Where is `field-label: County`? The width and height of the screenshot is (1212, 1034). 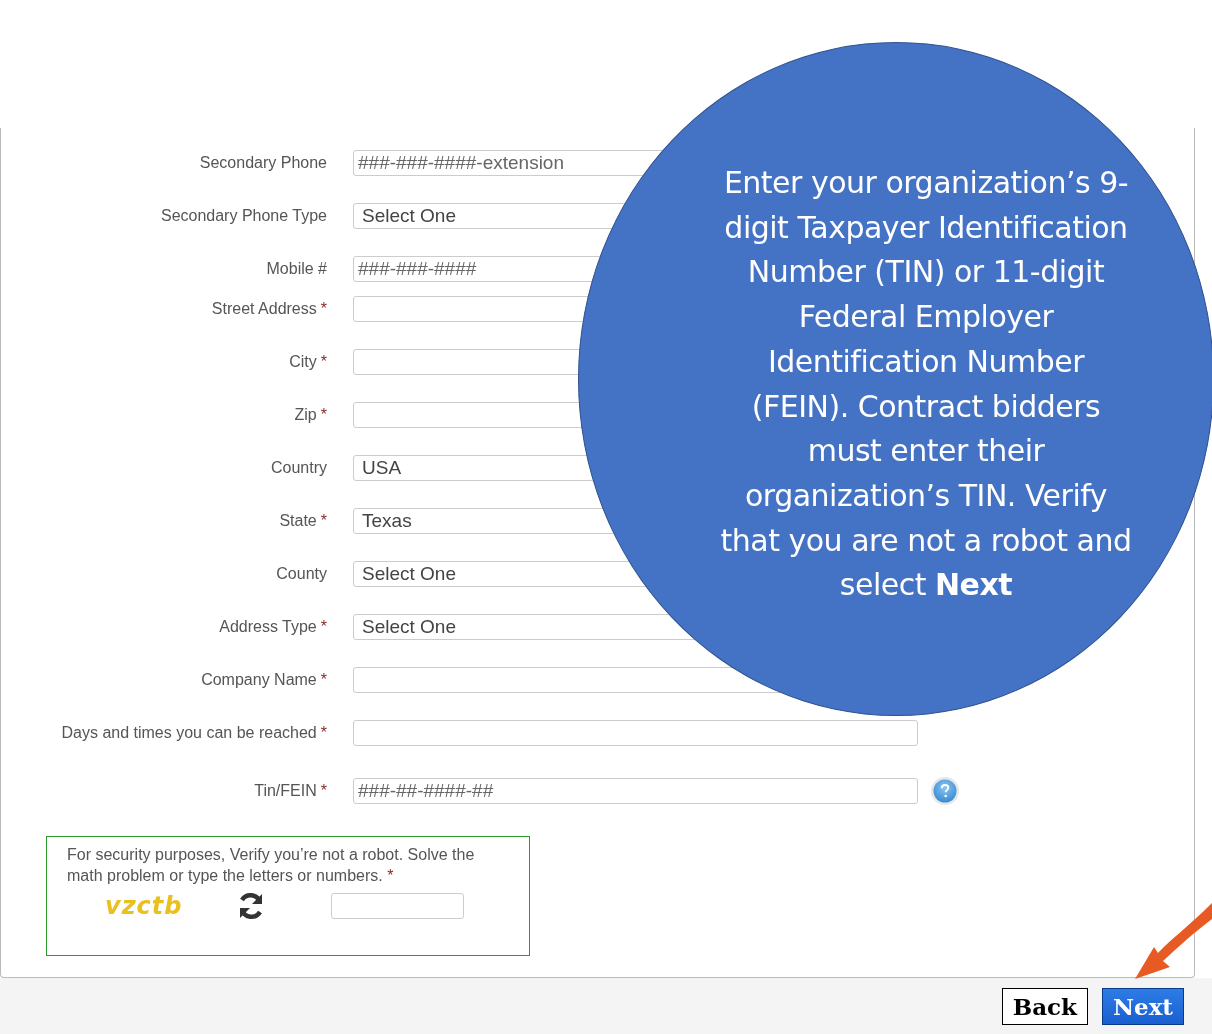 field-label: County is located at coordinates (301, 574).